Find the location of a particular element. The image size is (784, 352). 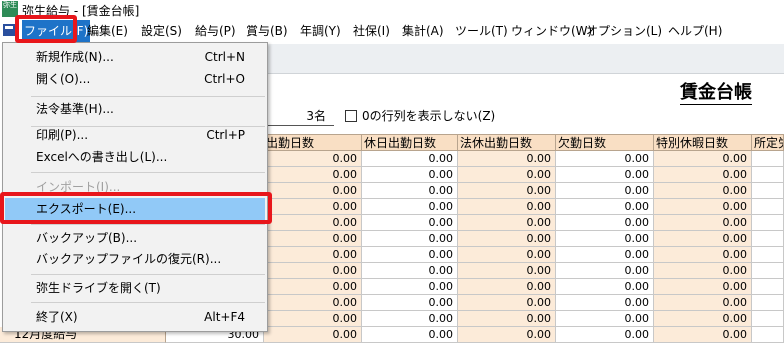

menu-item-open: 開く(O)... Ctrl+O is located at coordinates (135, 79).